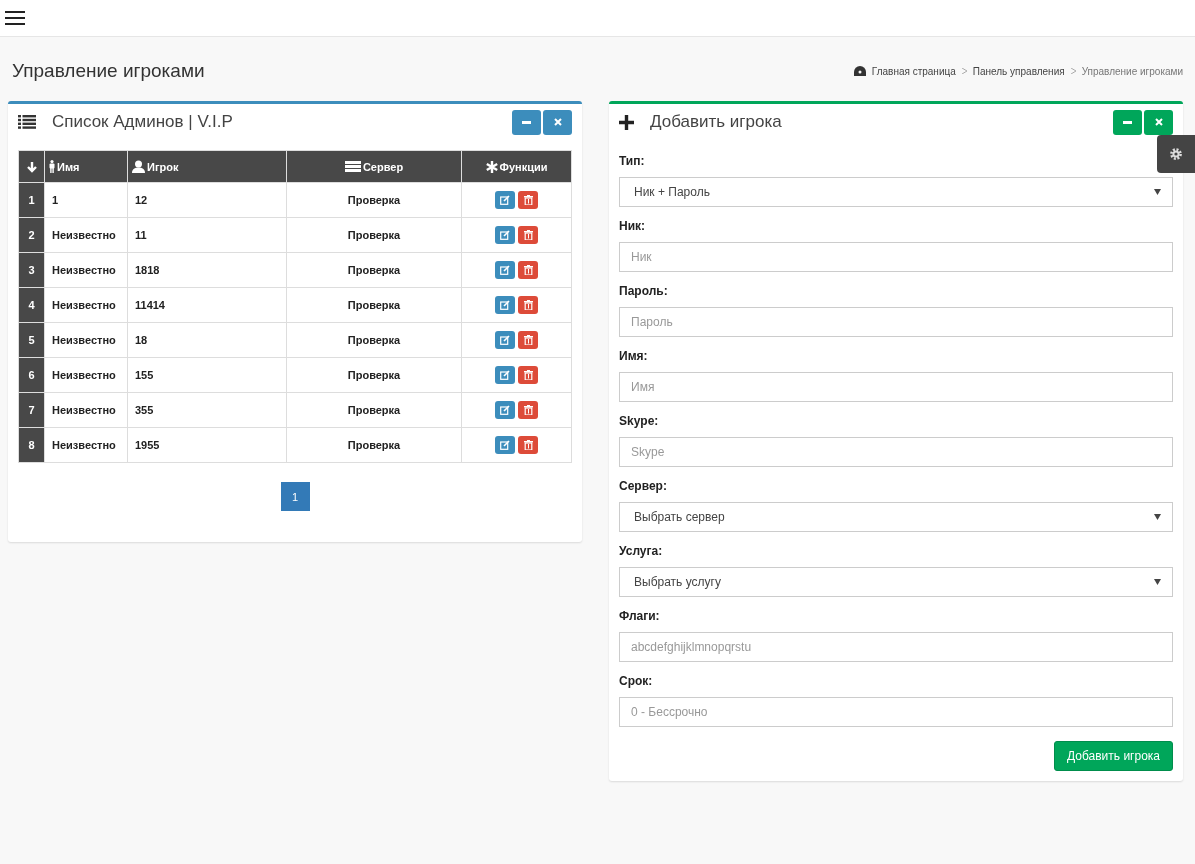 The height and width of the screenshot is (864, 1195). I want to click on row-number: 1, so click(31, 200).